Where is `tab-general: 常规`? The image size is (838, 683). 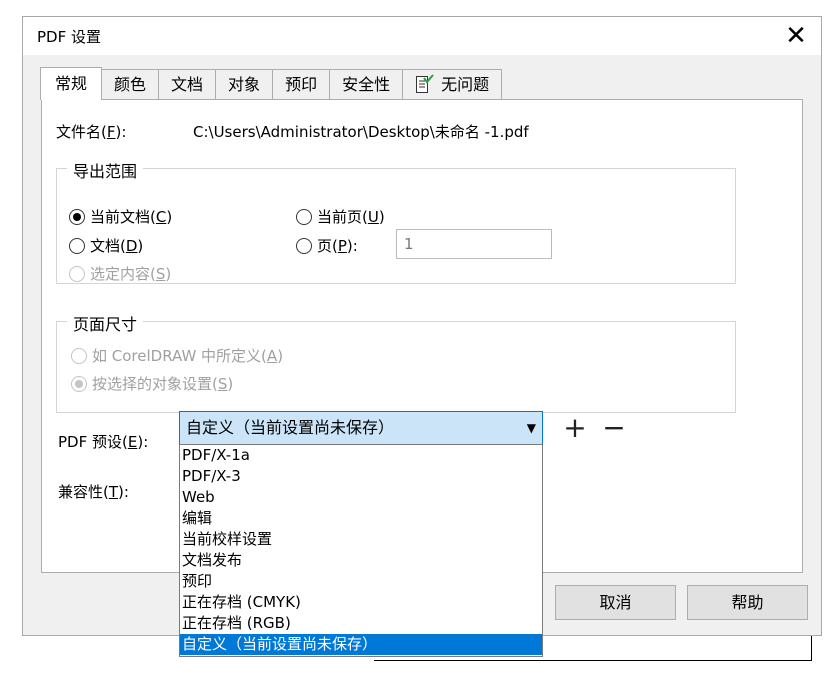
tab-general: 常规 is located at coordinates (71, 83).